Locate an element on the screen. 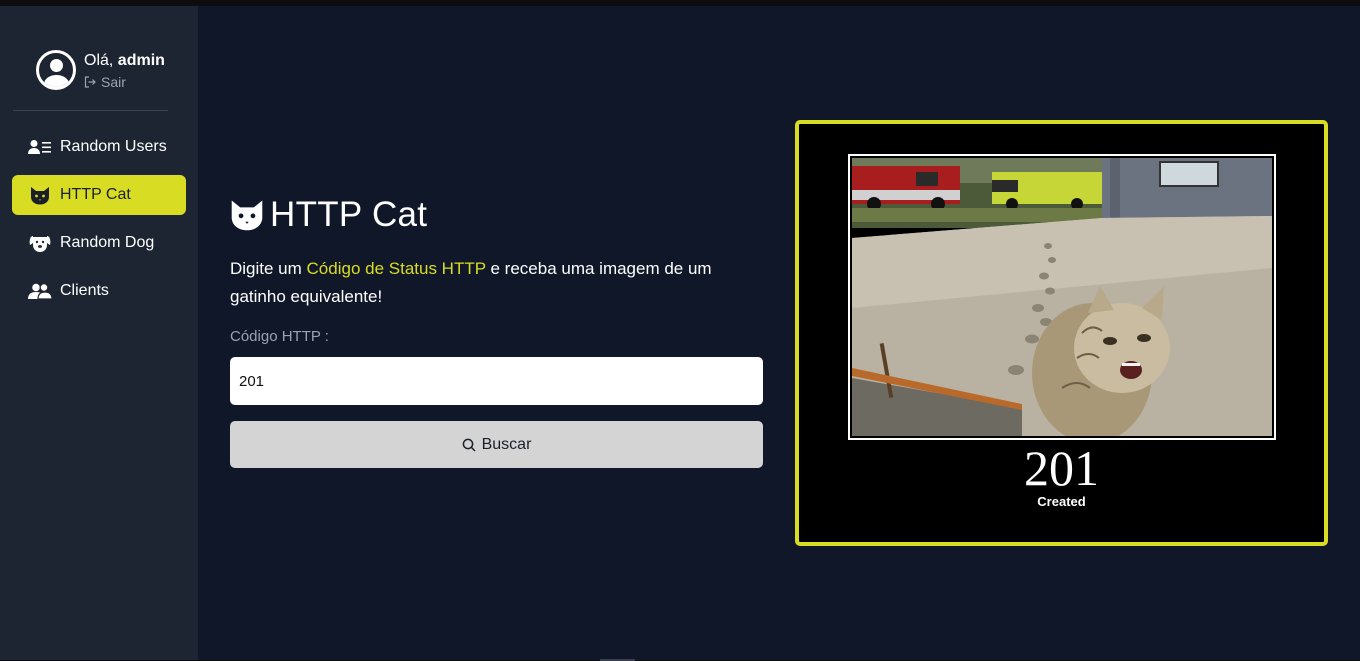 Image resolution: width=1360 pixels, height=661 pixels. users-list-icon is located at coordinates (40, 147).